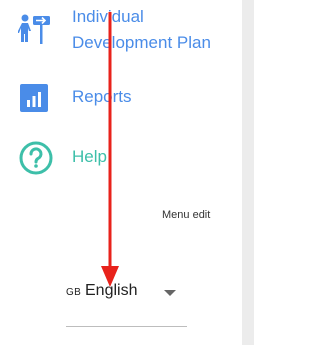  What do you see at coordinates (34, 31) in the screenshot?
I see `person-signpost-icon` at bounding box center [34, 31].